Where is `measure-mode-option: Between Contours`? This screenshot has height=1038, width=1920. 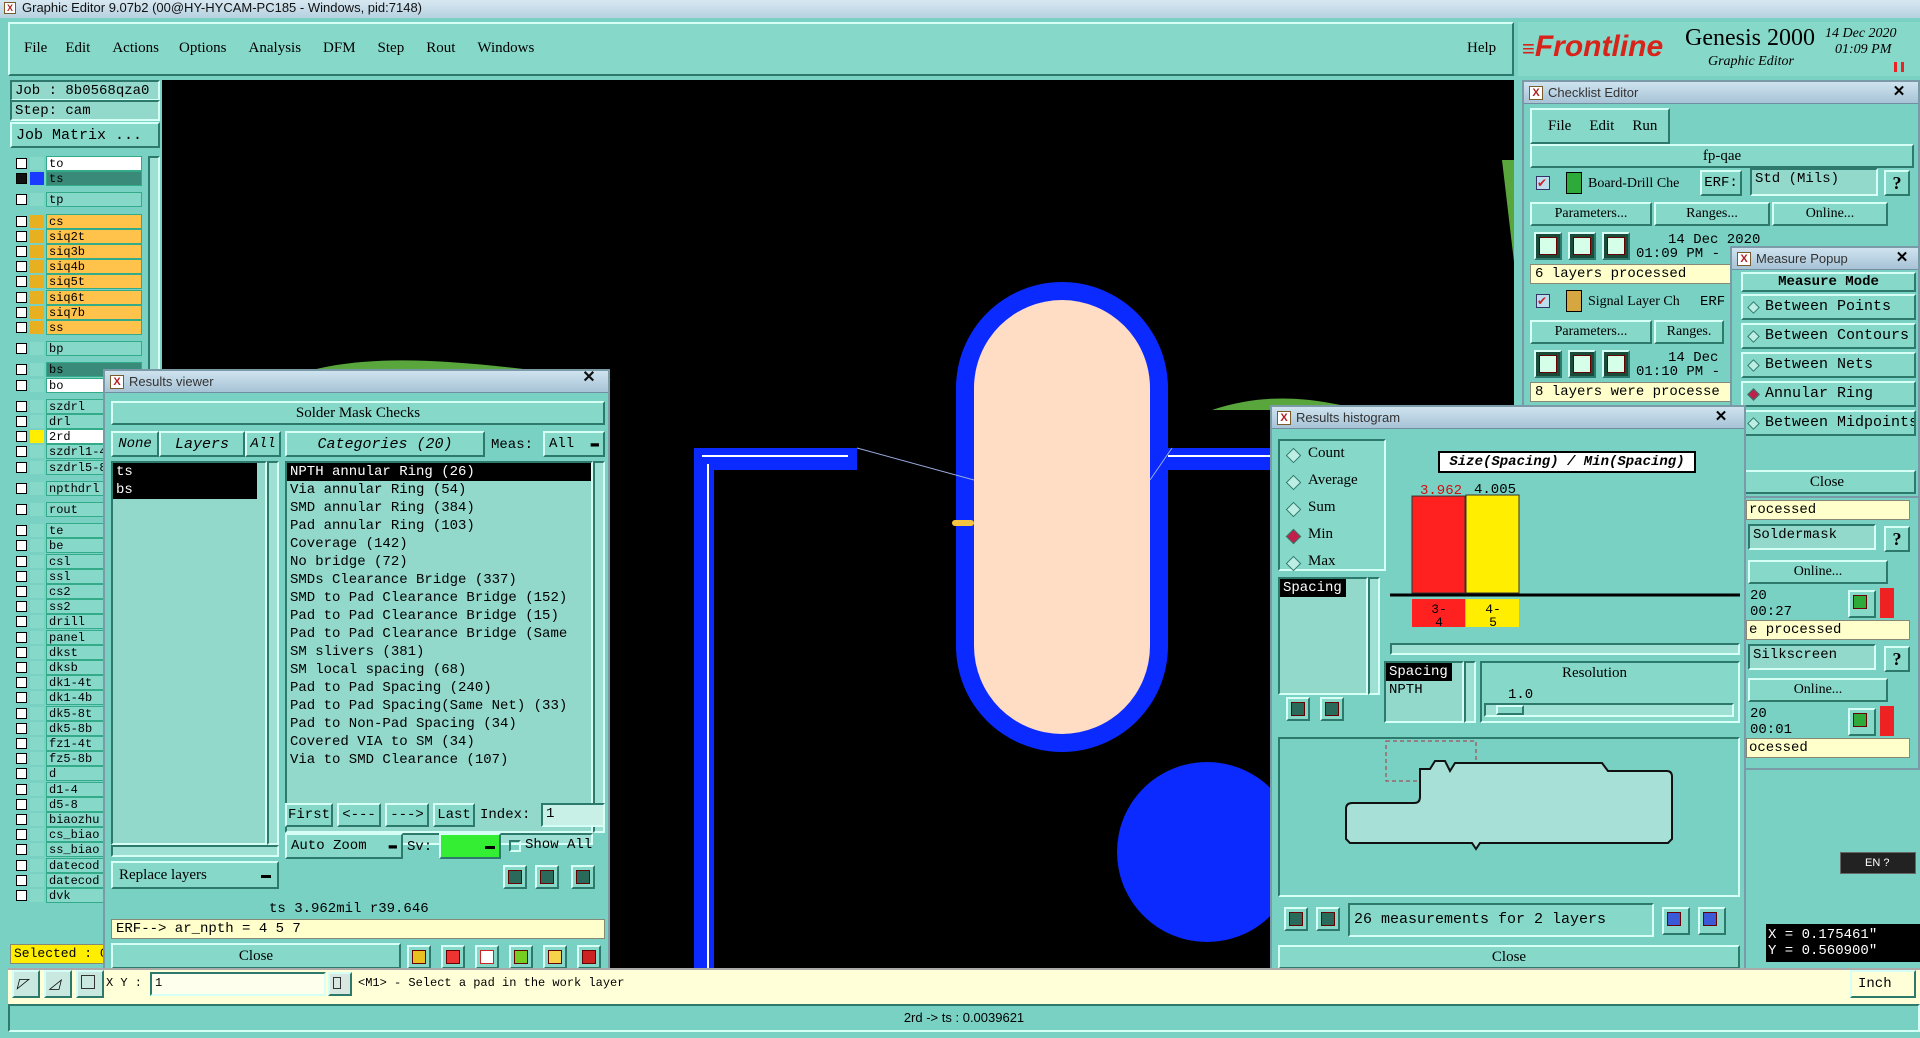 measure-mode-option: Between Contours is located at coordinates (1828, 336).